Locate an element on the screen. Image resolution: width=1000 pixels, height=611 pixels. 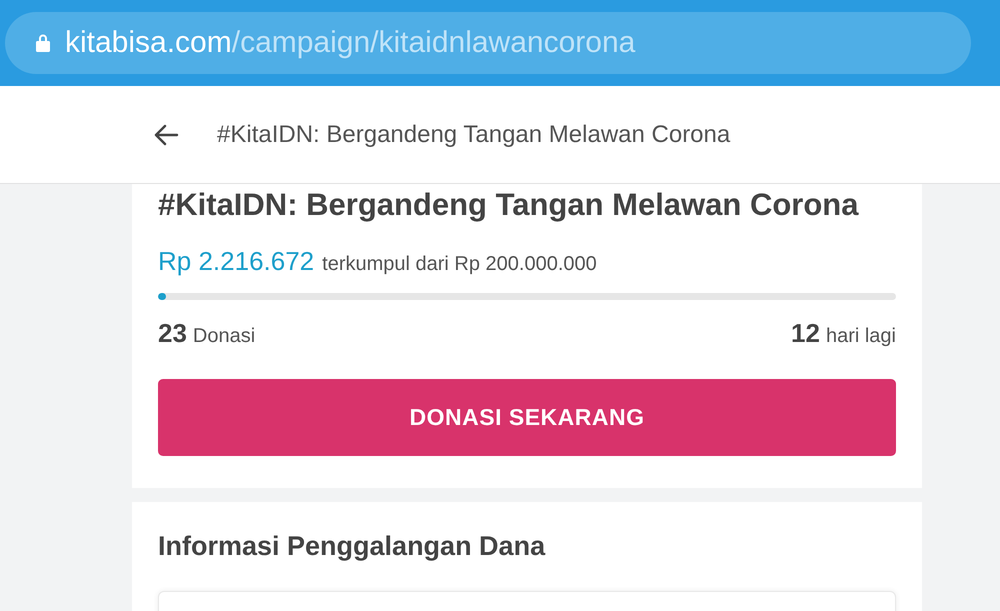
target-text: terkumpul dari Rp 200.000.000 is located at coordinates (459, 264).